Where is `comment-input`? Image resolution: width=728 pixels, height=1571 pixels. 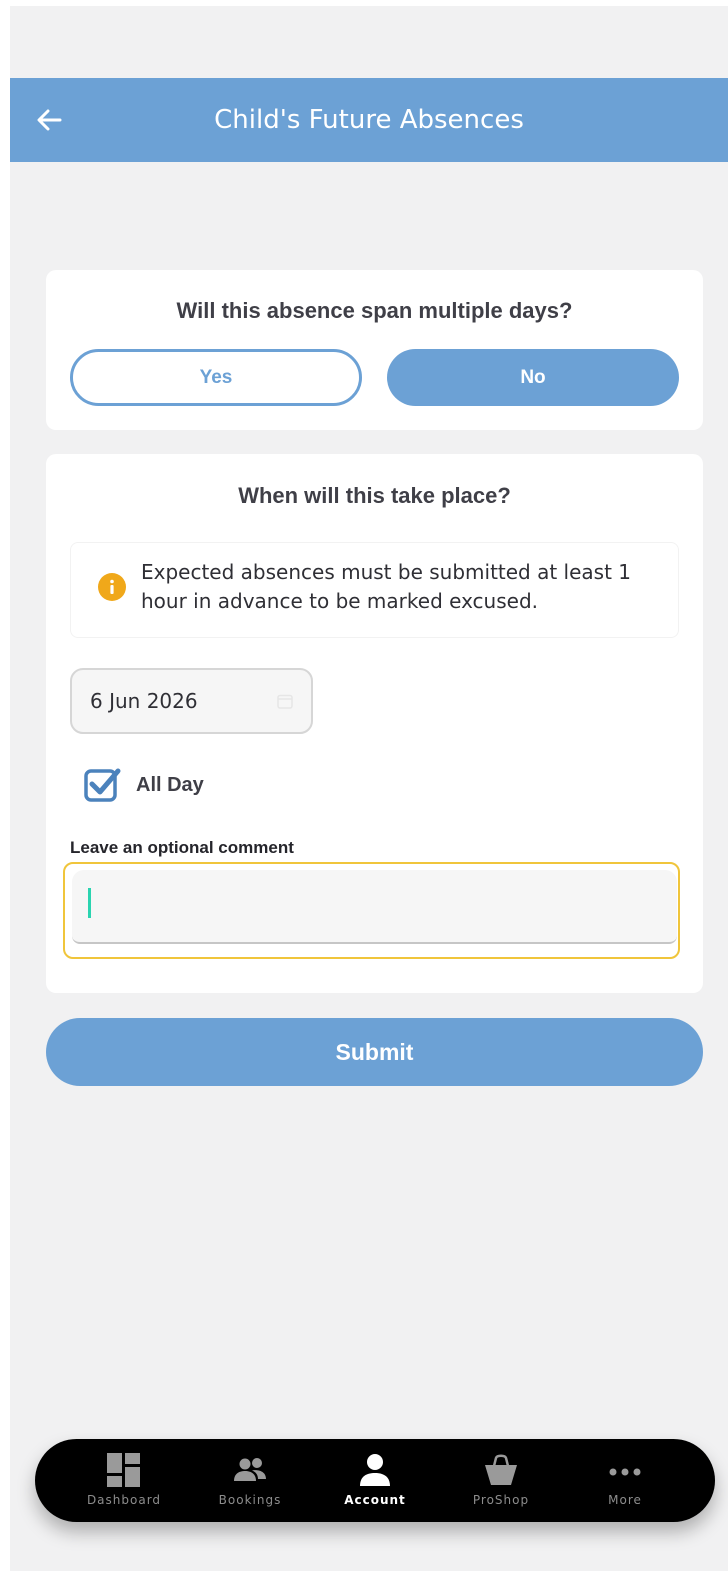 comment-input is located at coordinates (374, 907).